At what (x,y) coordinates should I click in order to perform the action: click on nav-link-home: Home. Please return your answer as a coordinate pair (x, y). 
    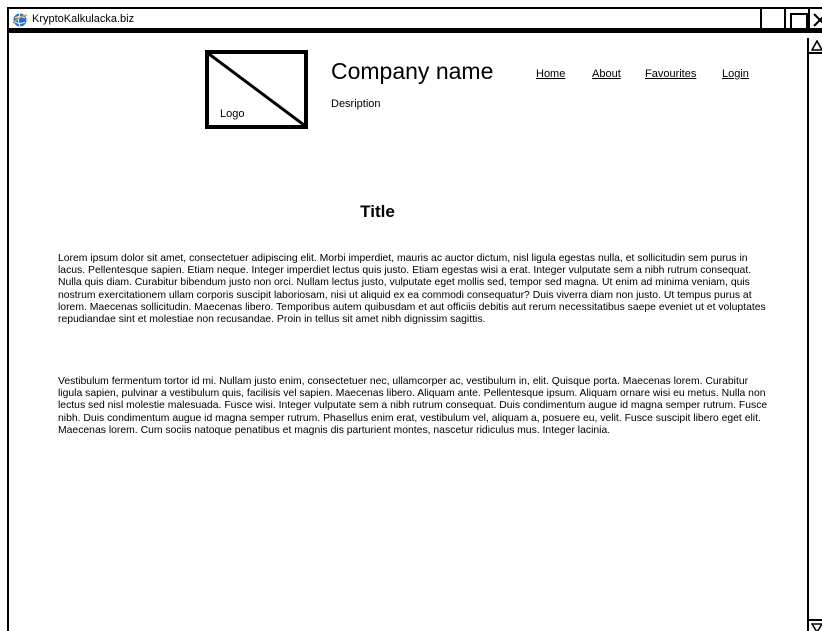
    Looking at the image, I should click on (550, 74).